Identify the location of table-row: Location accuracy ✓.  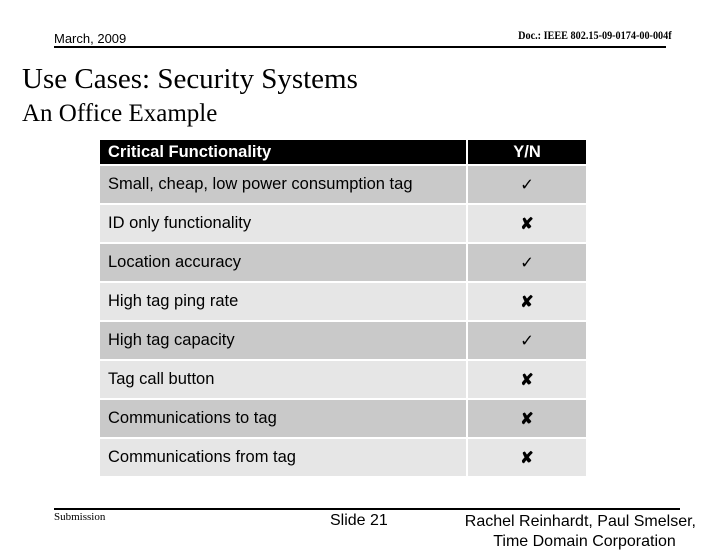
(343, 262).